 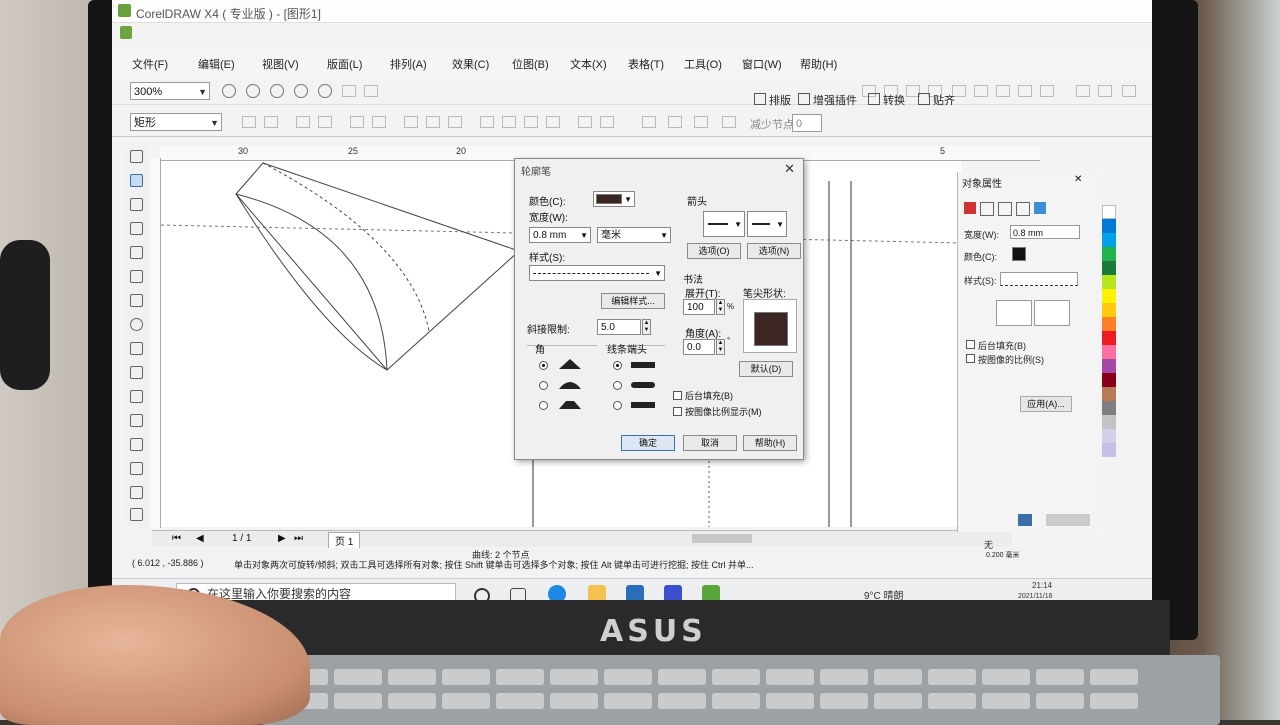 I want to click on arrow-options-left-button: 选项(O), so click(x=714, y=251).